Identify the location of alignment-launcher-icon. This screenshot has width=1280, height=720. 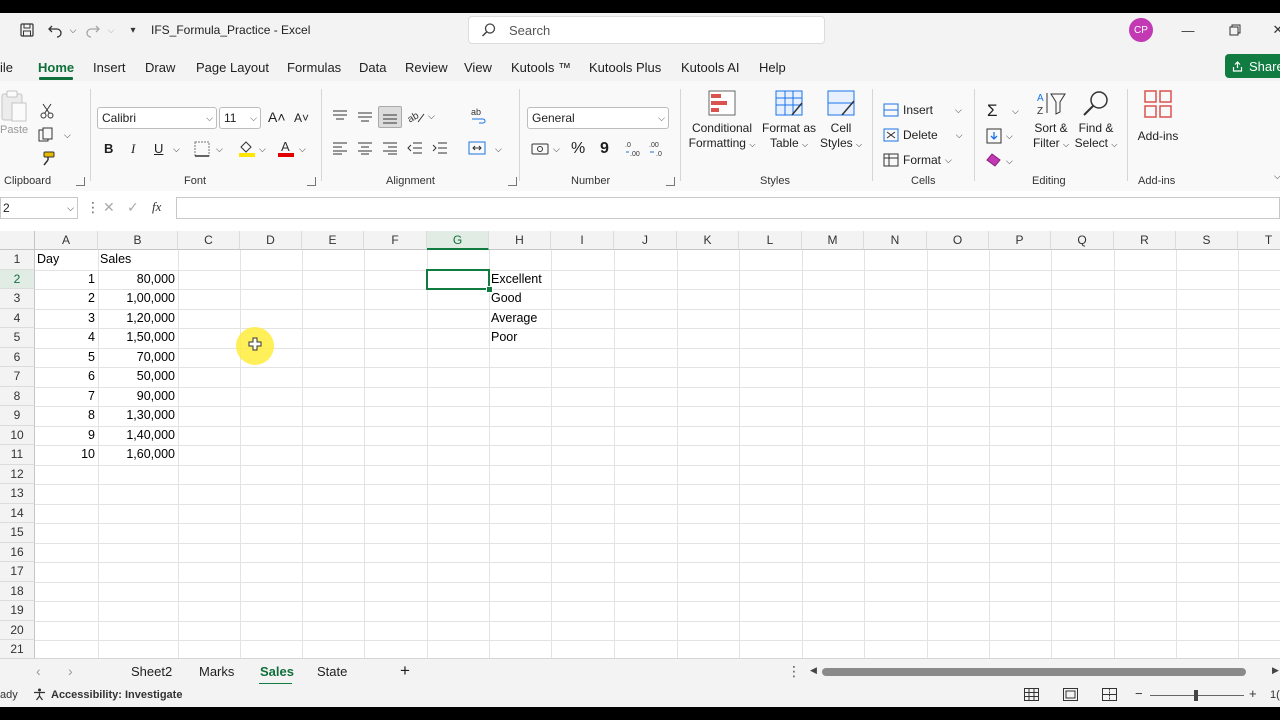
(512, 181).